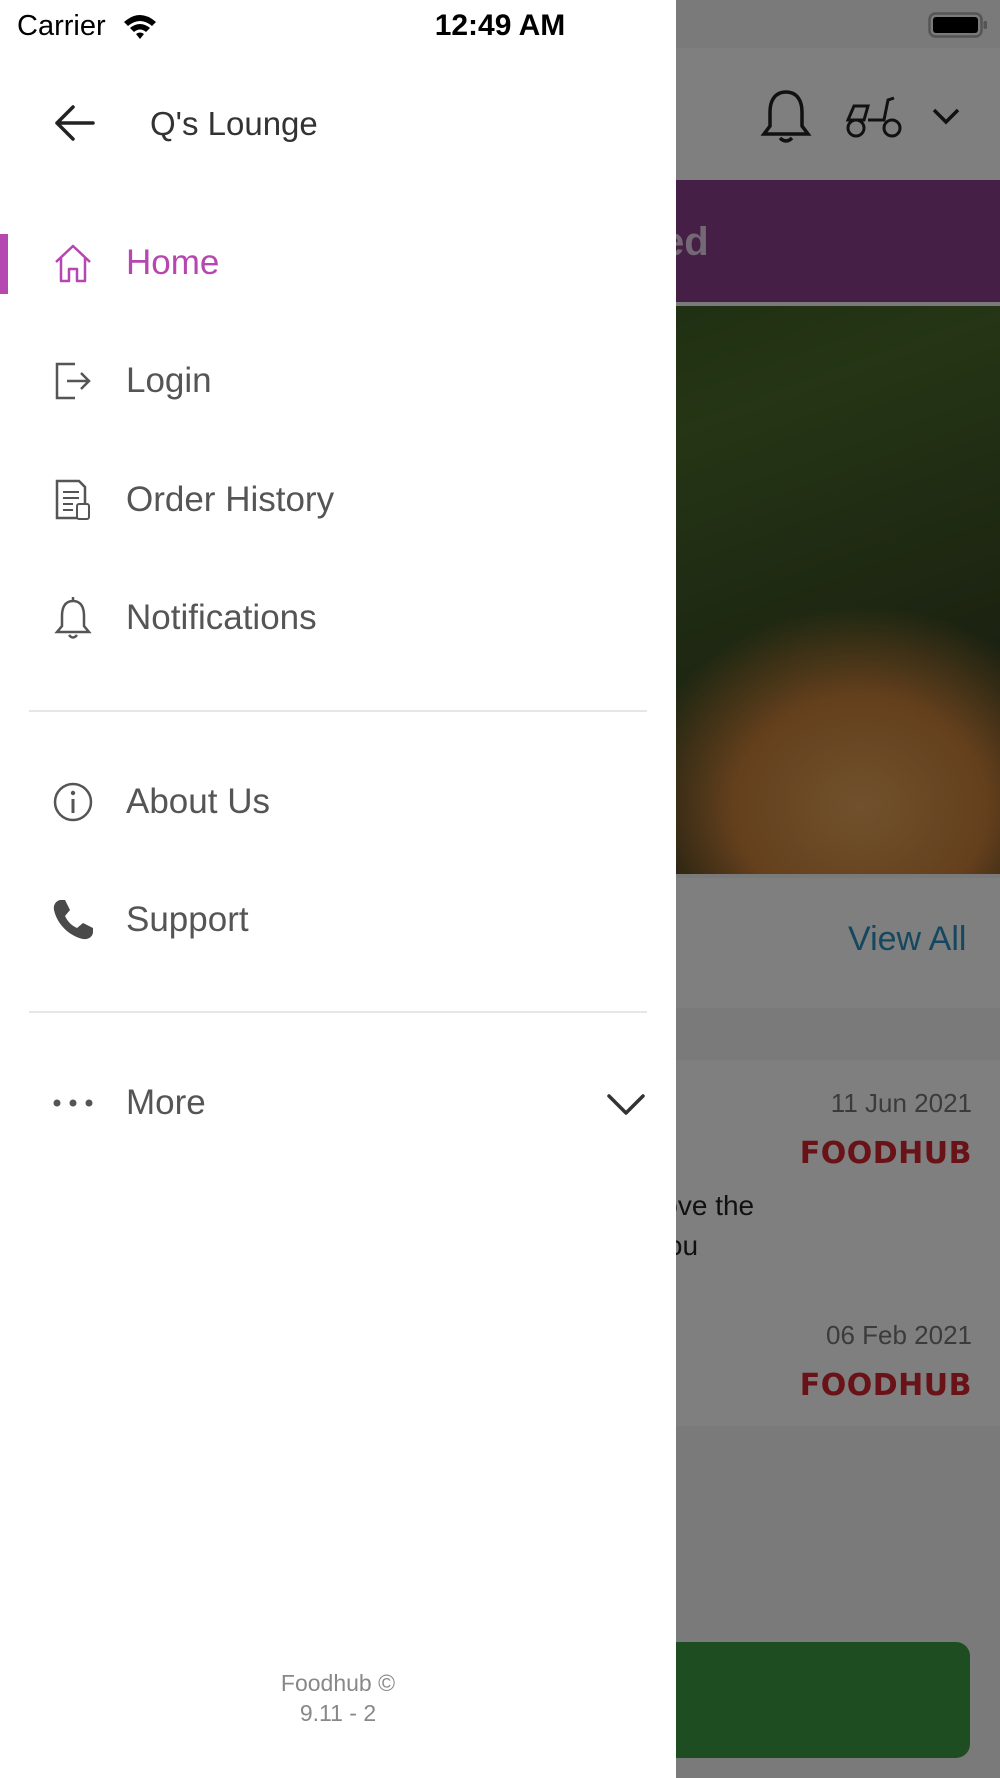  I want to click on menu-item-label: Login, so click(169, 380).